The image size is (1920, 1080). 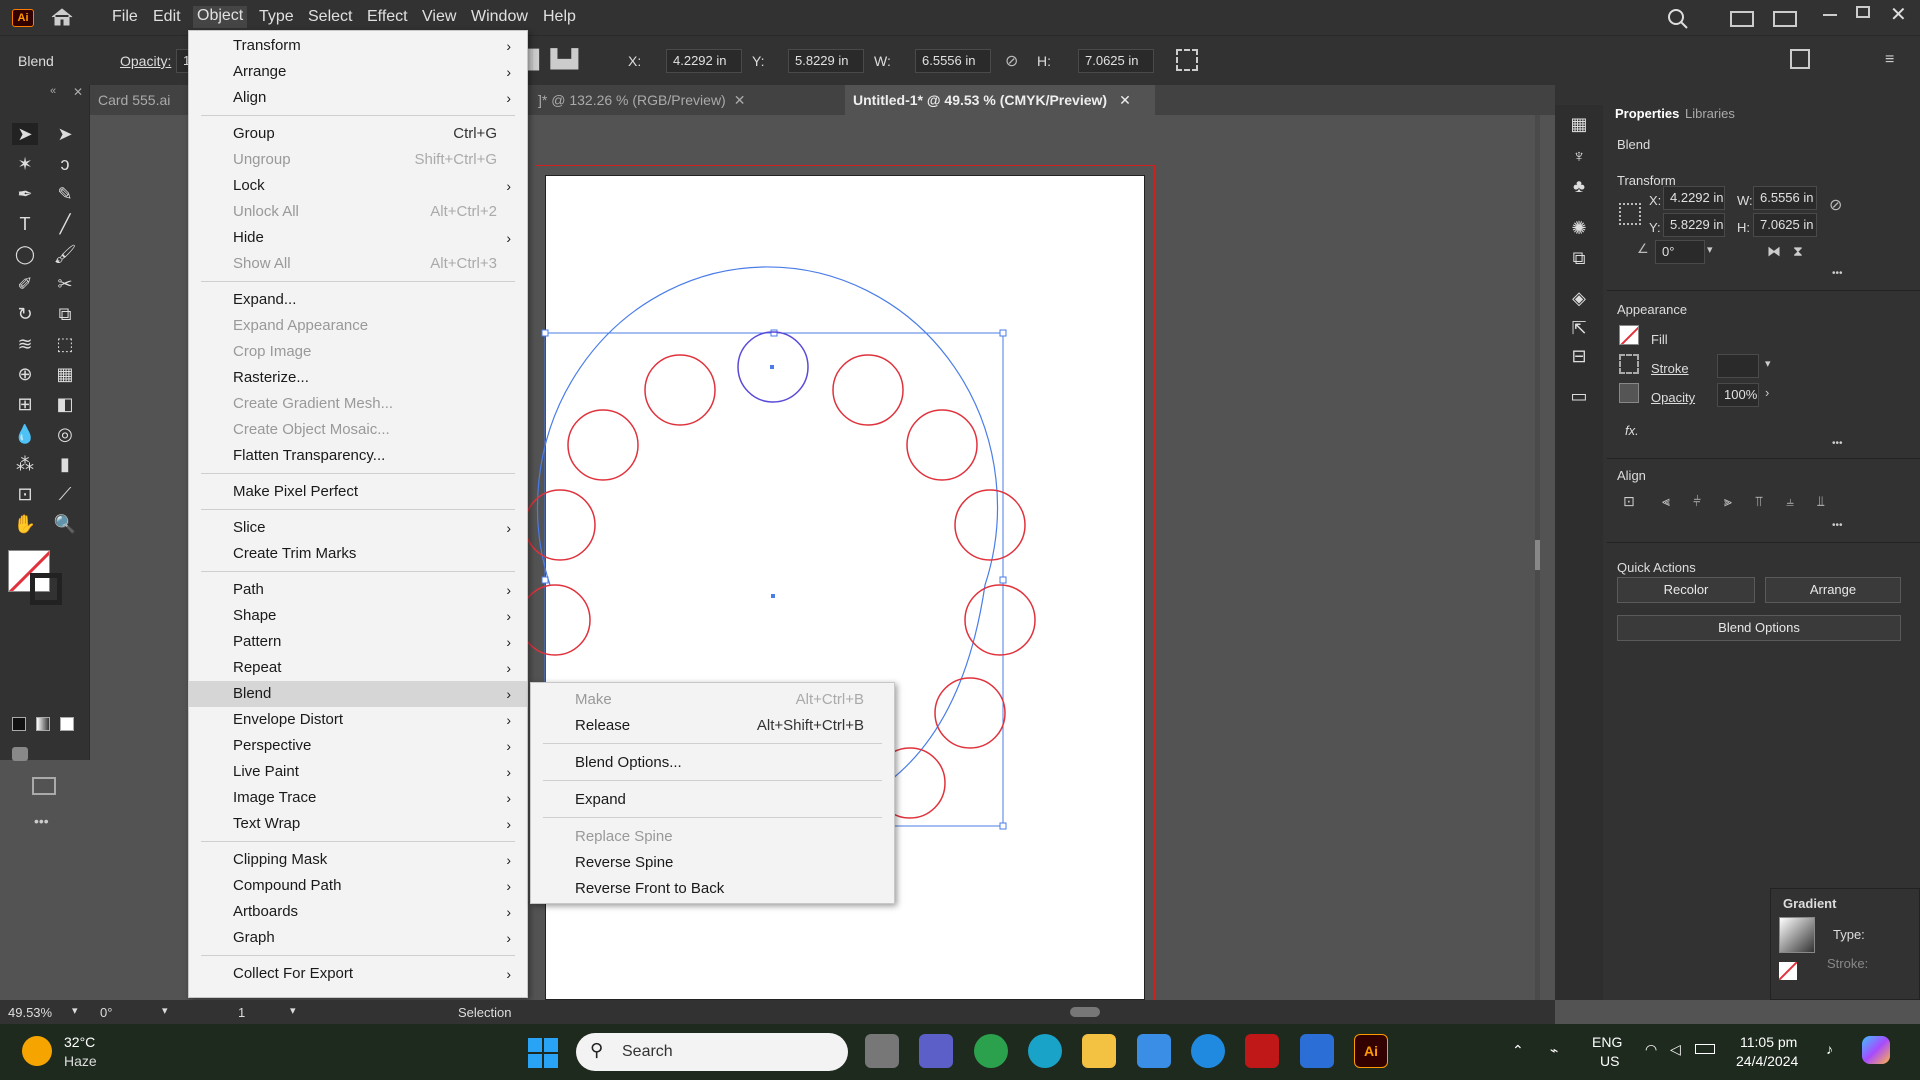 I want to click on chevron-down-icon: ▾, so click(x=1710, y=249).